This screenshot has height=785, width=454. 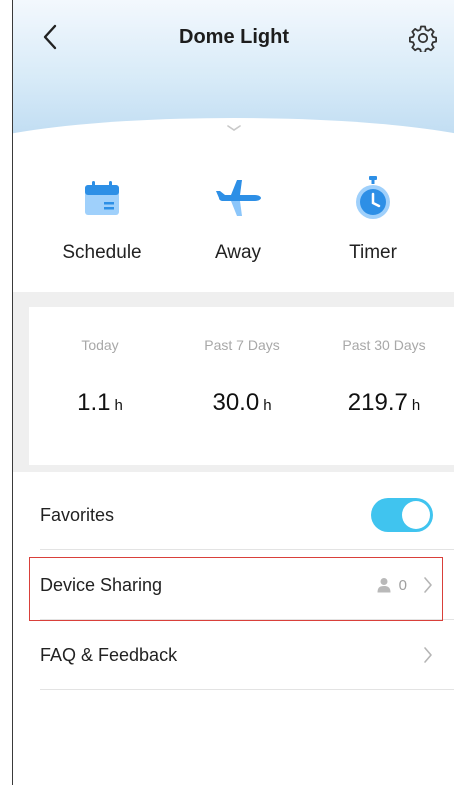 I want to click on stat-caption: Past 30 Days, so click(x=384, y=345).